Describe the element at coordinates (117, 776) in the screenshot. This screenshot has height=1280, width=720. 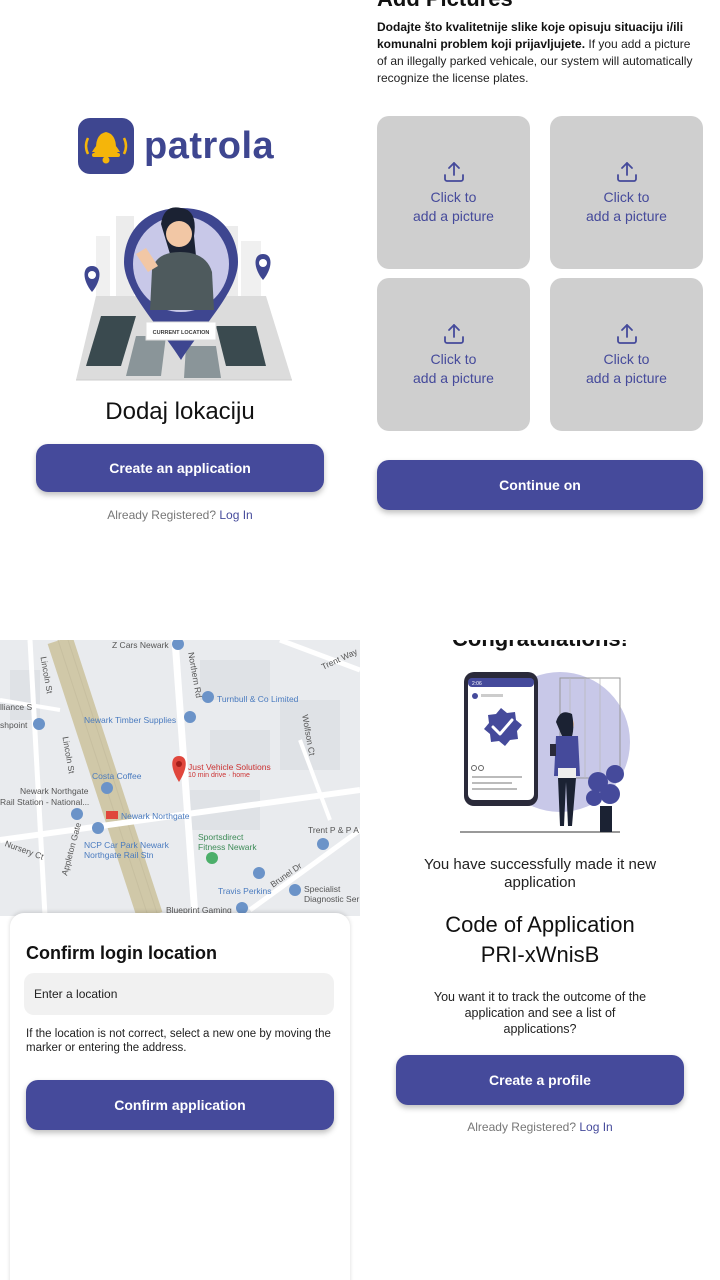
I see `map-label: Costa Coffee` at that location.